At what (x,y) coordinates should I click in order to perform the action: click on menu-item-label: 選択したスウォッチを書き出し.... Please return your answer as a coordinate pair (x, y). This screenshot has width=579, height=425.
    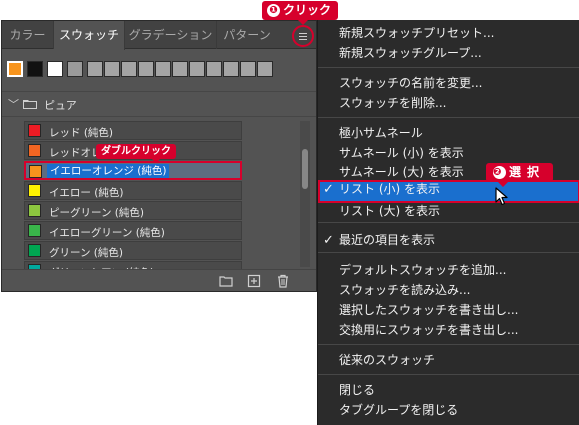
    Looking at the image, I should click on (429, 310).